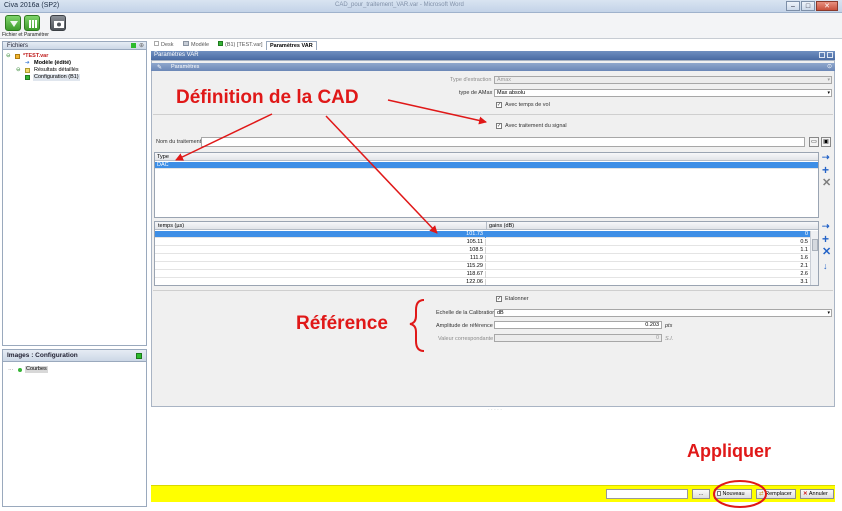 The image size is (842, 511). What do you see at coordinates (342, 323) in the screenshot?
I see `annotation-reference: Référence` at bounding box center [342, 323].